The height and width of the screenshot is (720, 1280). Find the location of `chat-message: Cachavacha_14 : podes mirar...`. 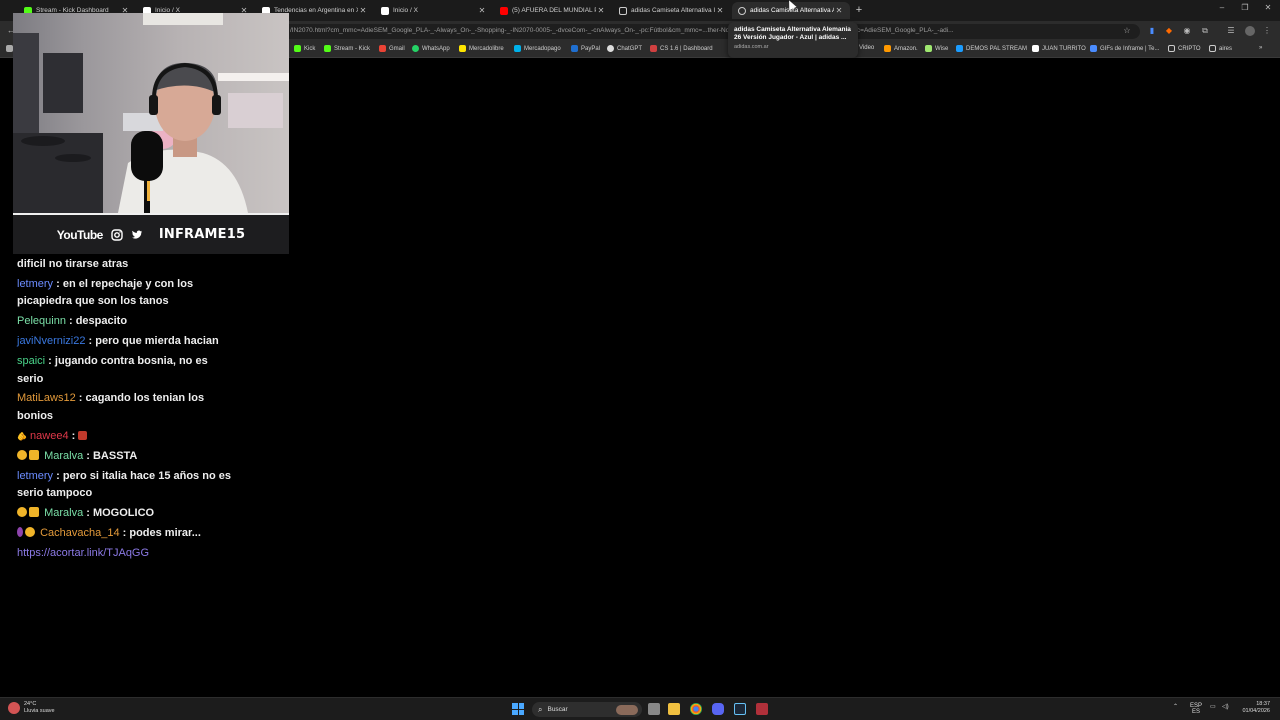

chat-message: Cachavacha_14 : podes mirar... is located at coordinates (124, 534).